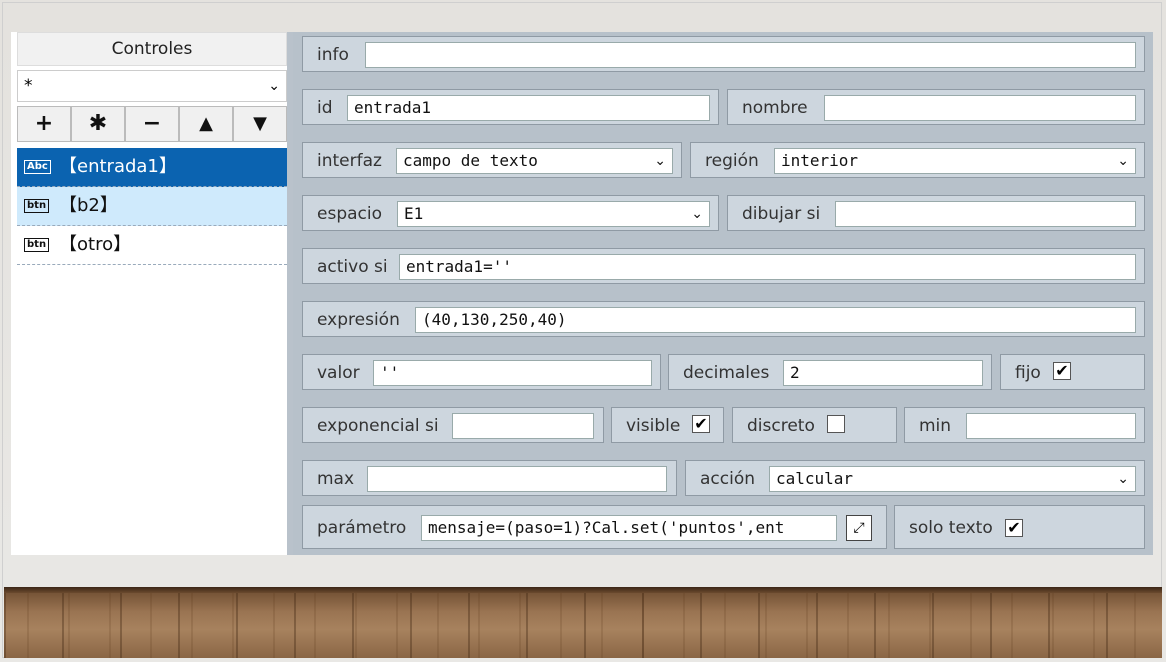 Image resolution: width=1166 pixels, height=662 pixels. What do you see at coordinates (325, 108) in the screenshot?
I see `id-label: id` at bounding box center [325, 108].